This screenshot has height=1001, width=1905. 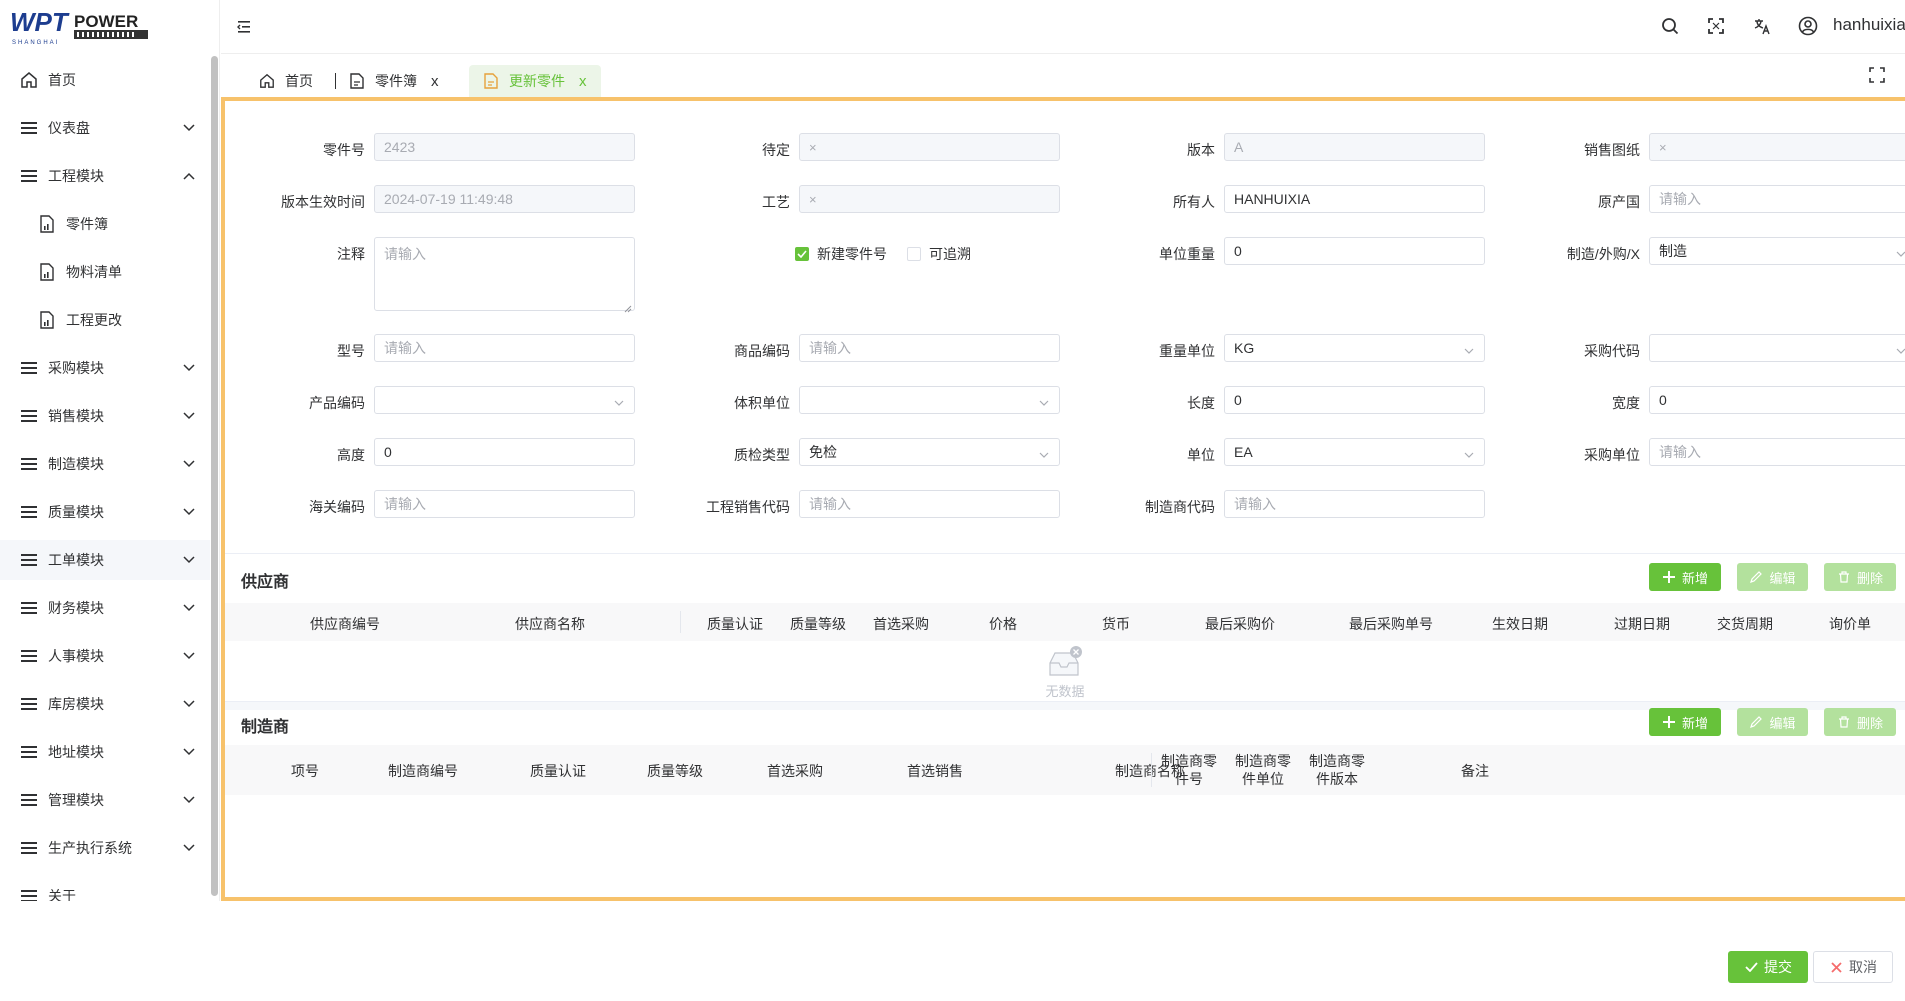 What do you see at coordinates (1670, 26) in the screenshot?
I see `search-icon` at bounding box center [1670, 26].